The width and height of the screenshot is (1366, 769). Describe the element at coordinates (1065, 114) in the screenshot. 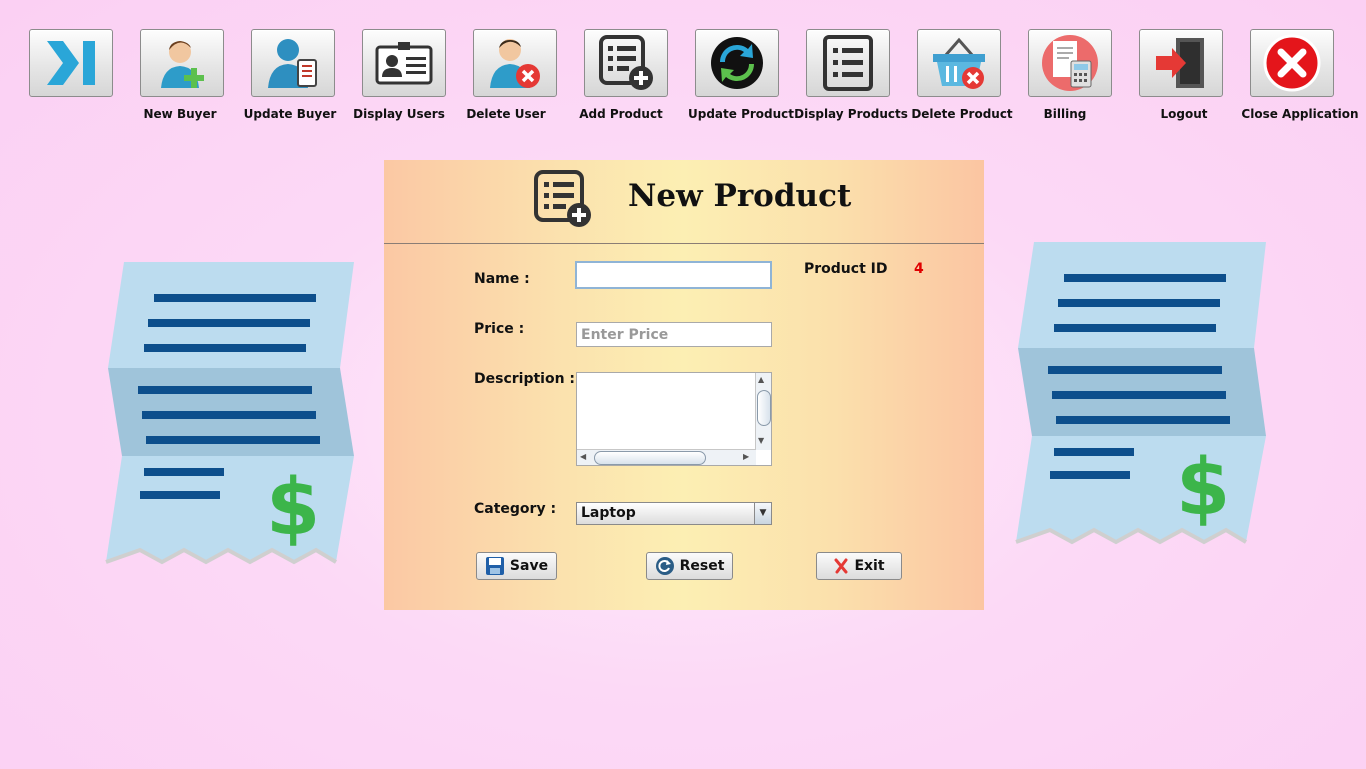

I see `toolbar-label-billing: Billing` at that location.